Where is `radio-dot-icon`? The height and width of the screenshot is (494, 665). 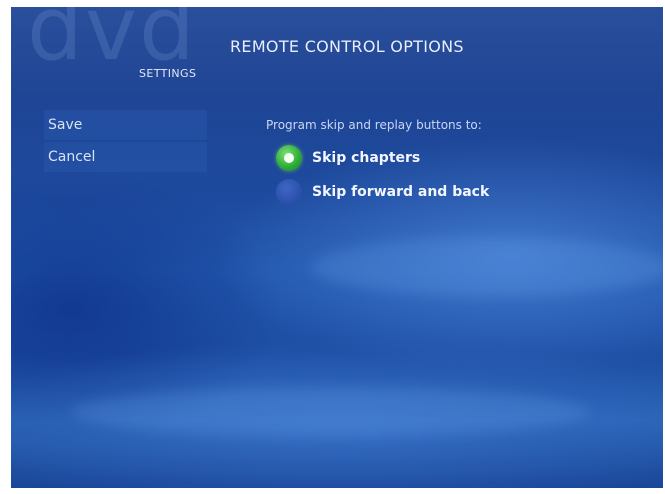
radio-dot-icon is located at coordinates (289, 158).